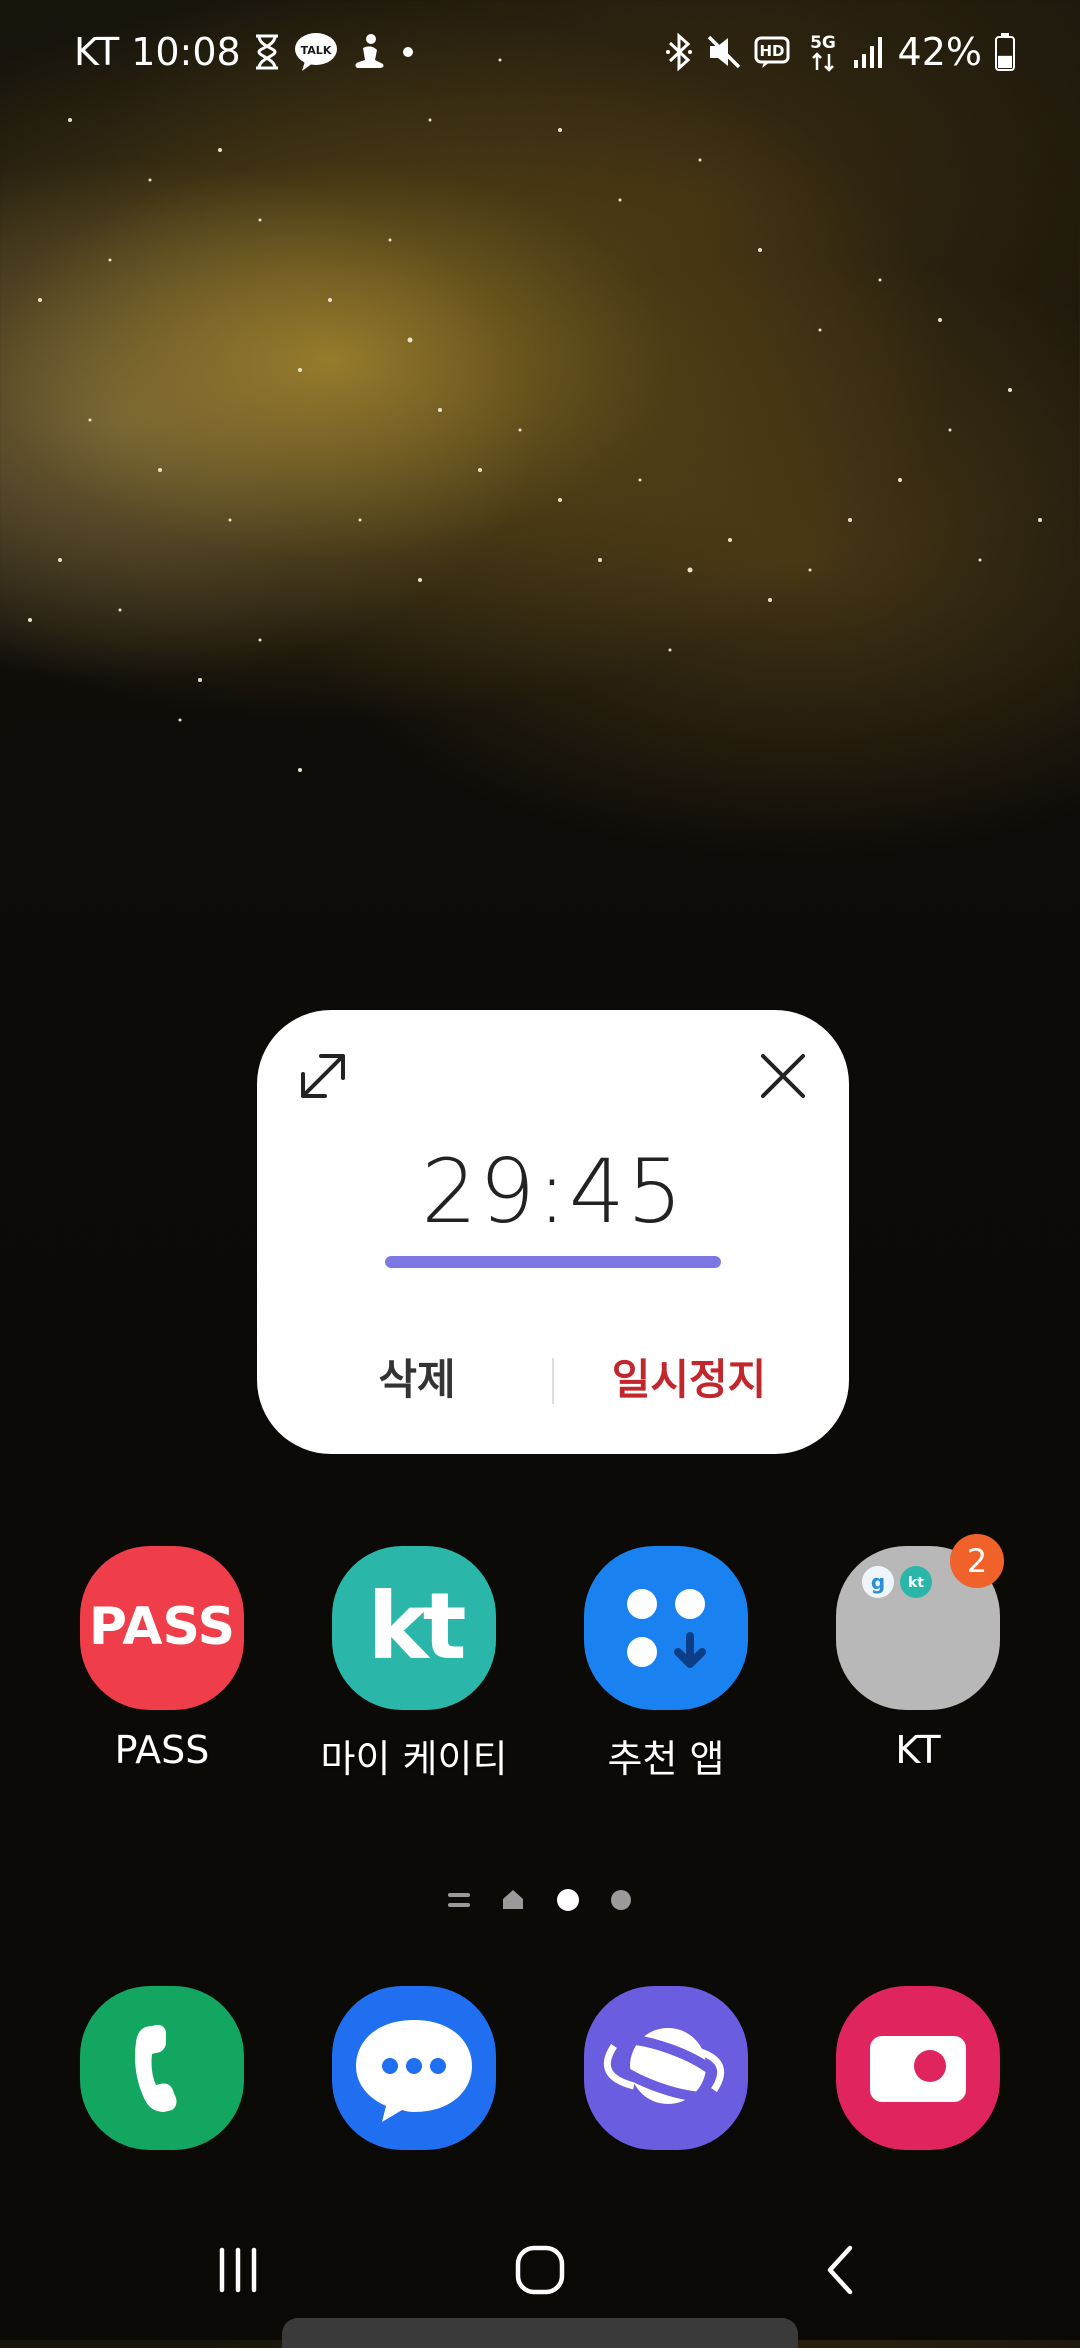  Describe the element at coordinates (666, 1759) in the screenshot. I see `app-label: 추천 앱` at that location.